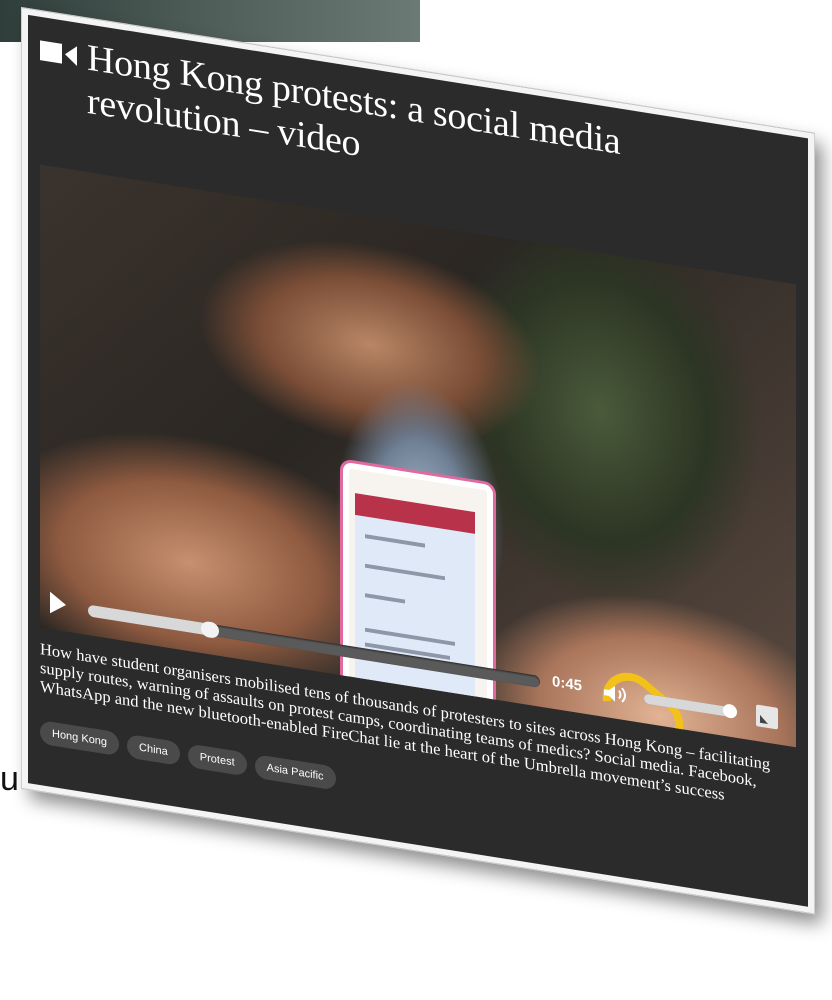 This screenshot has height=1000, width=832. Describe the element at coordinates (58, 603) in the screenshot. I see `play-icon` at that location.